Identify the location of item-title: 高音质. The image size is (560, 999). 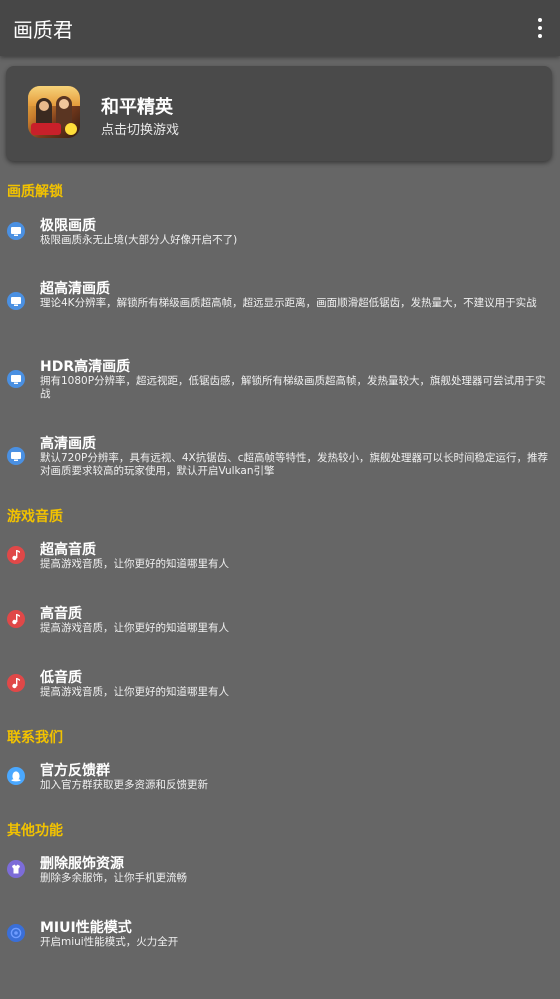
(61, 614).